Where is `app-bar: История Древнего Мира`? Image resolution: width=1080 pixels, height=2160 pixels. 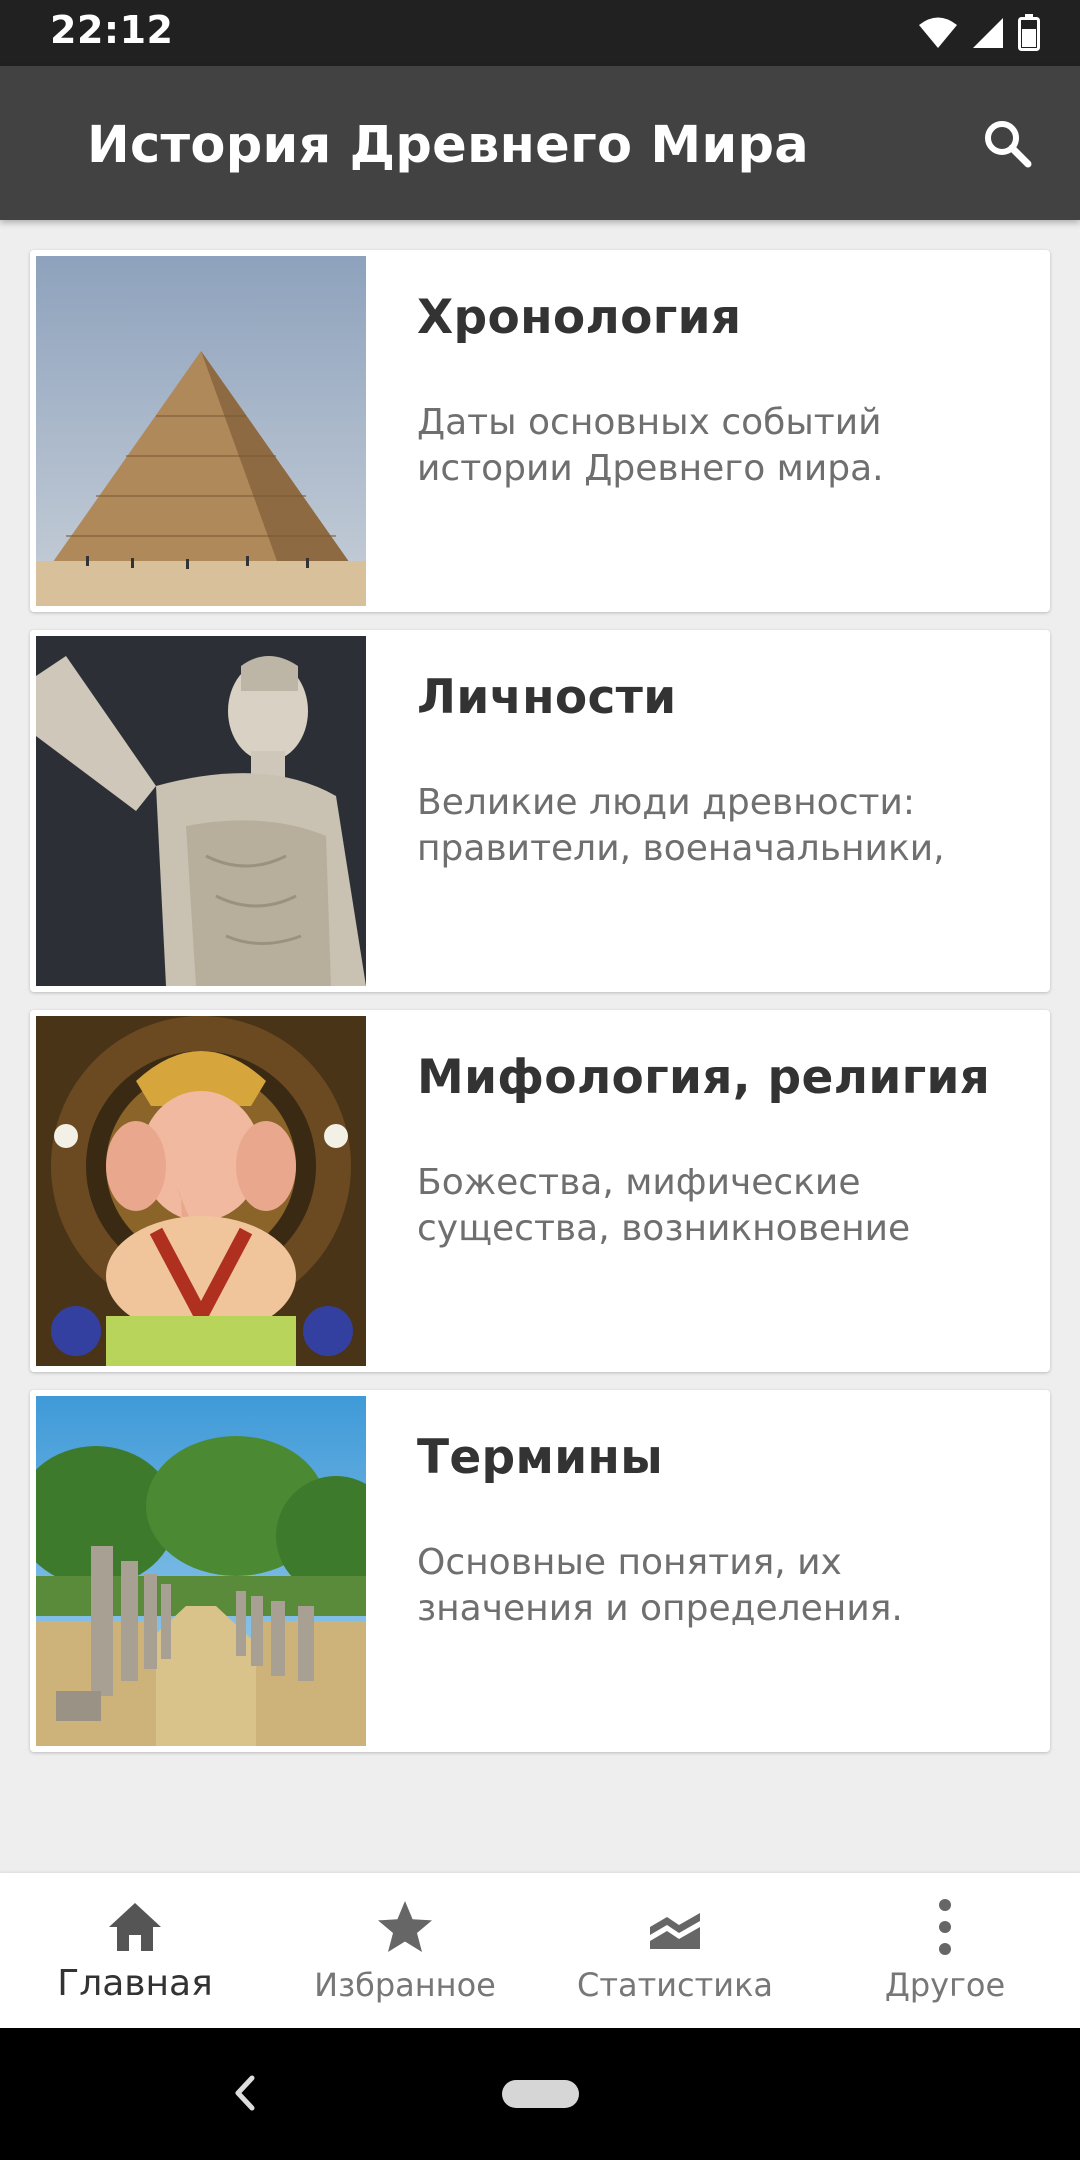
app-bar: История Древнего Мира is located at coordinates (540, 143).